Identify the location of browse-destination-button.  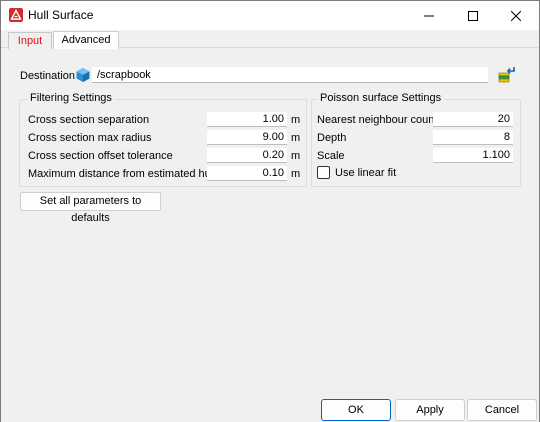
(507, 75).